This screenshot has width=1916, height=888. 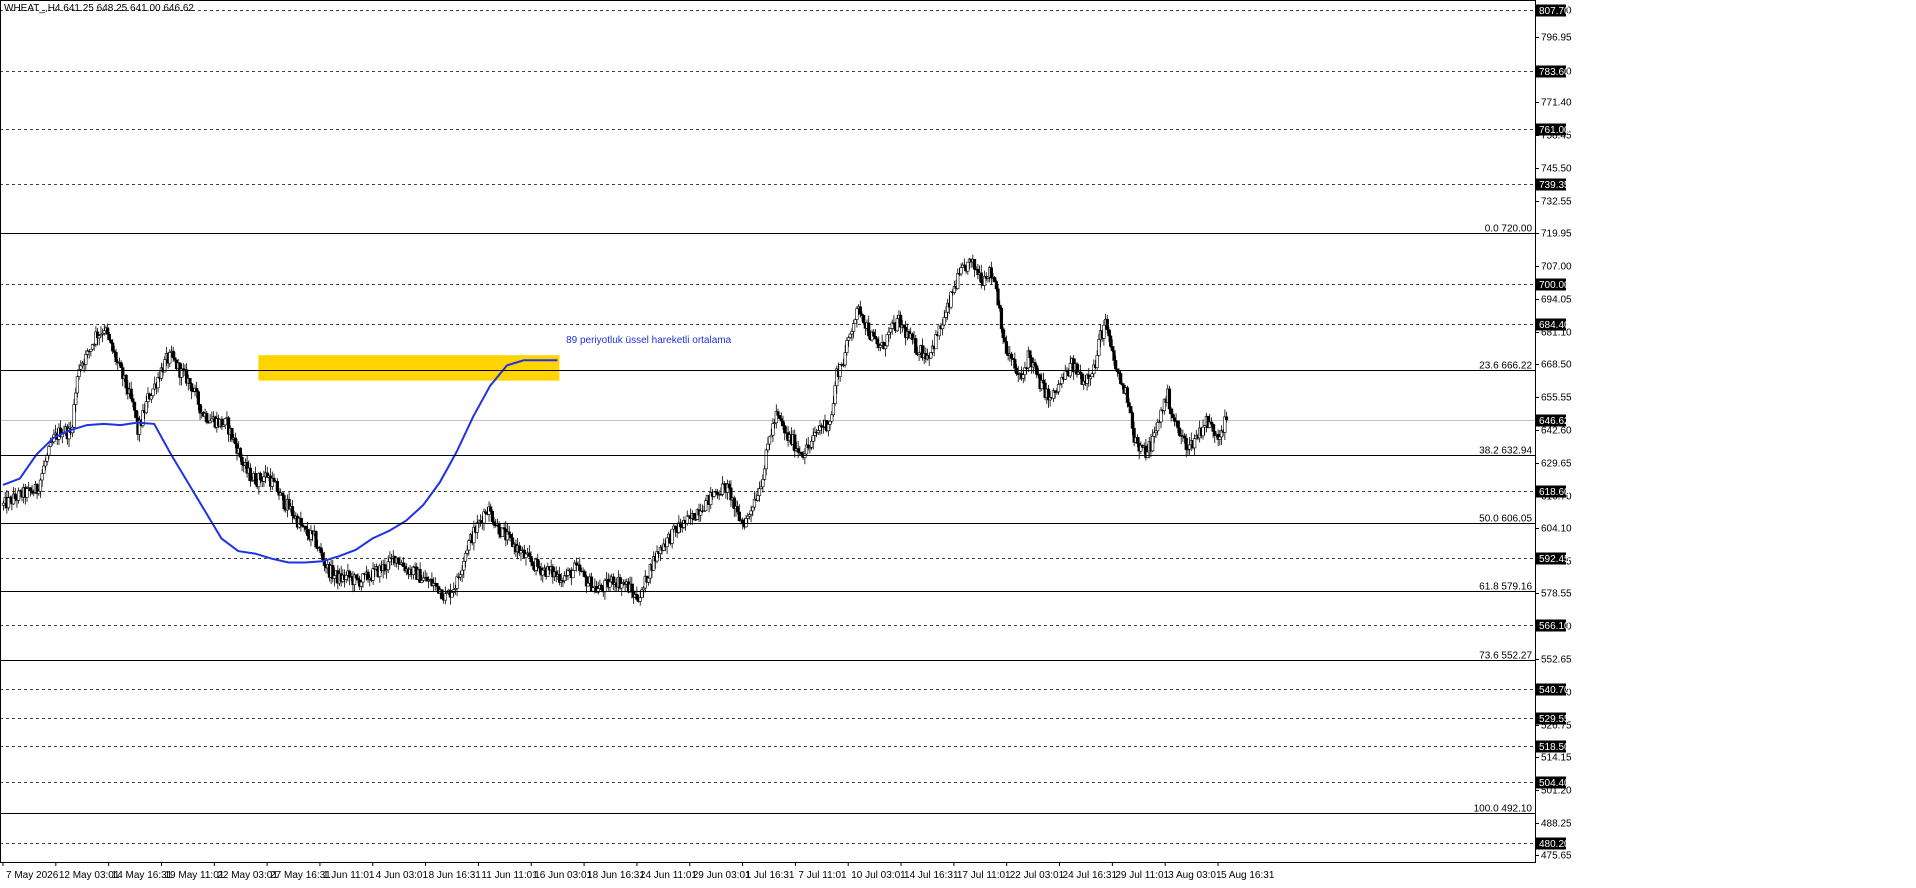 I want to click on fib-label: 100.0 492.10, so click(x=1503, y=809).